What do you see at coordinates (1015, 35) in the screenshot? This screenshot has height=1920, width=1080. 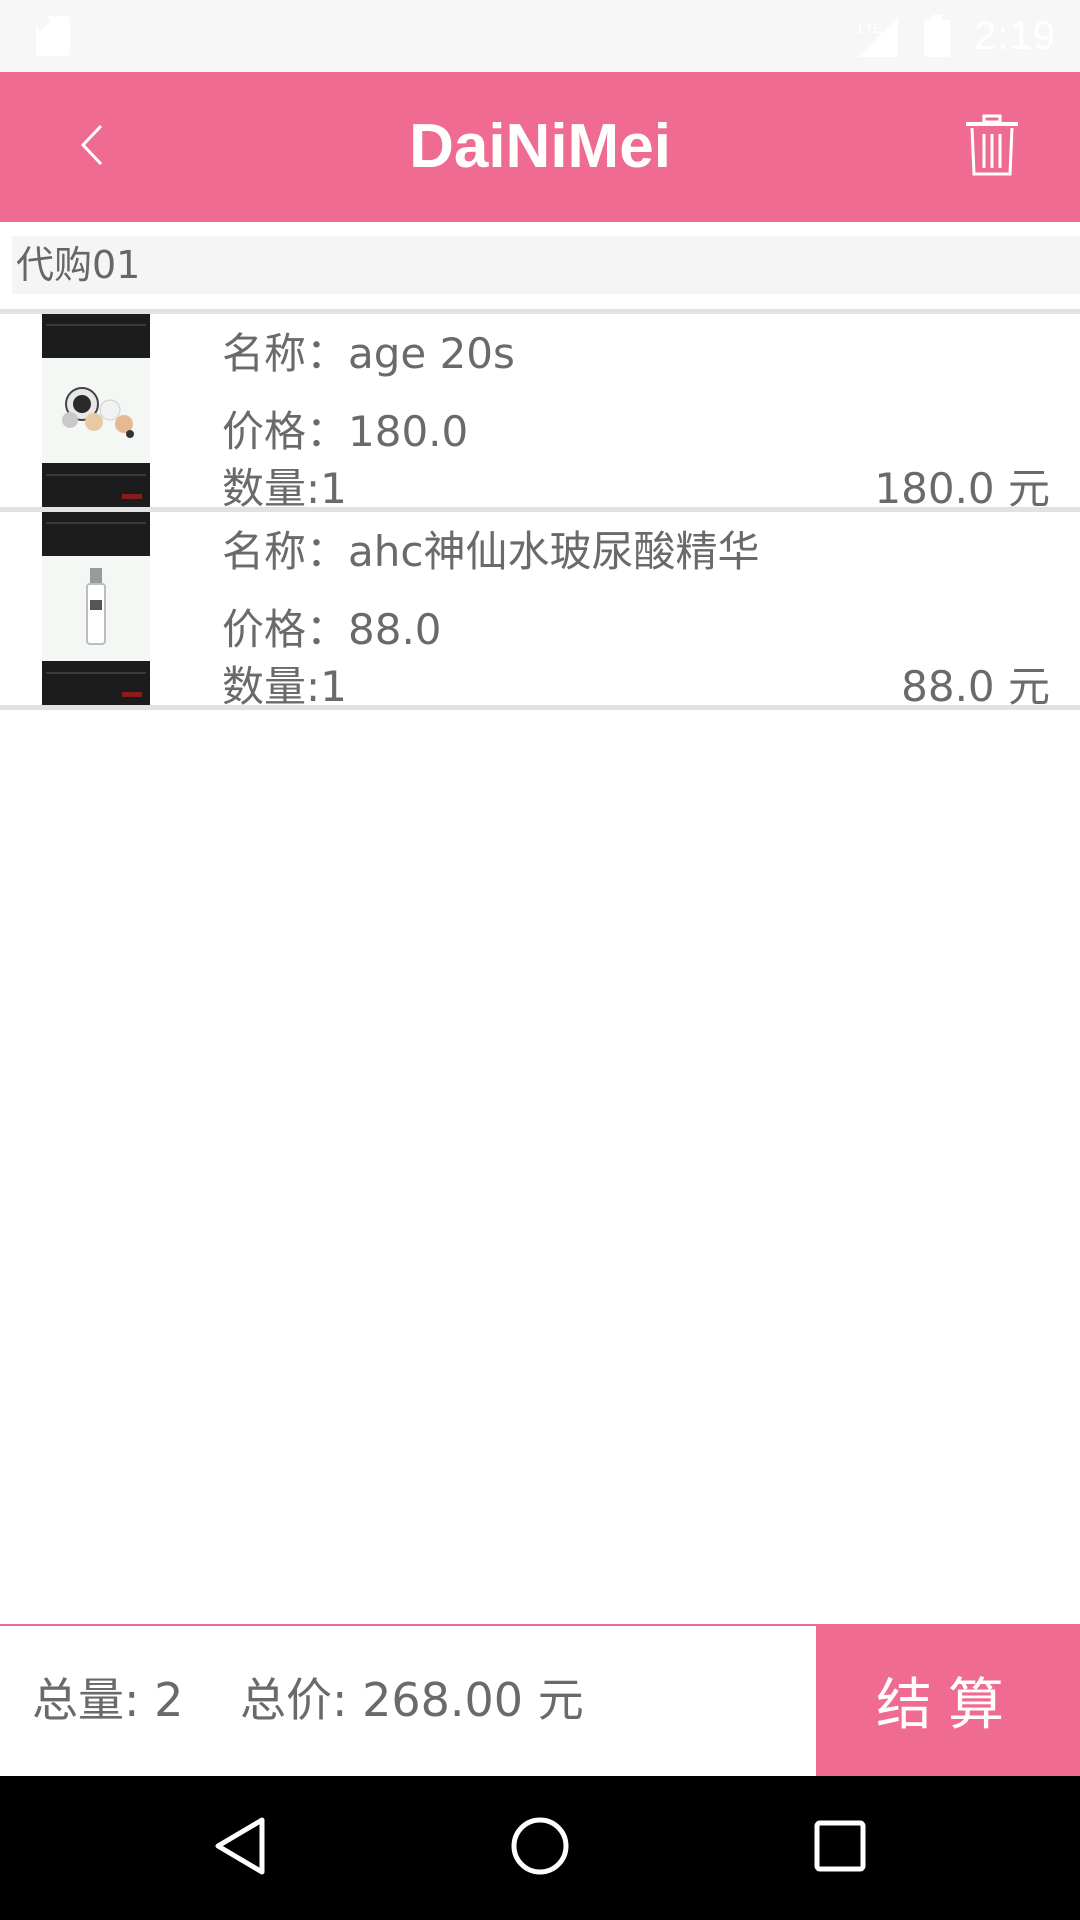 I see `status-clock: 2:19` at bounding box center [1015, 35].